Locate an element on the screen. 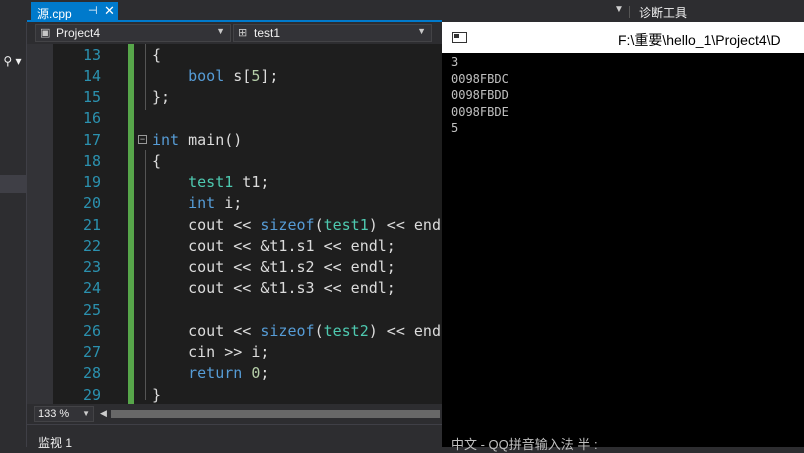 The image size is (804, 453). line-number: 17 is located at coordinates (91, 139).